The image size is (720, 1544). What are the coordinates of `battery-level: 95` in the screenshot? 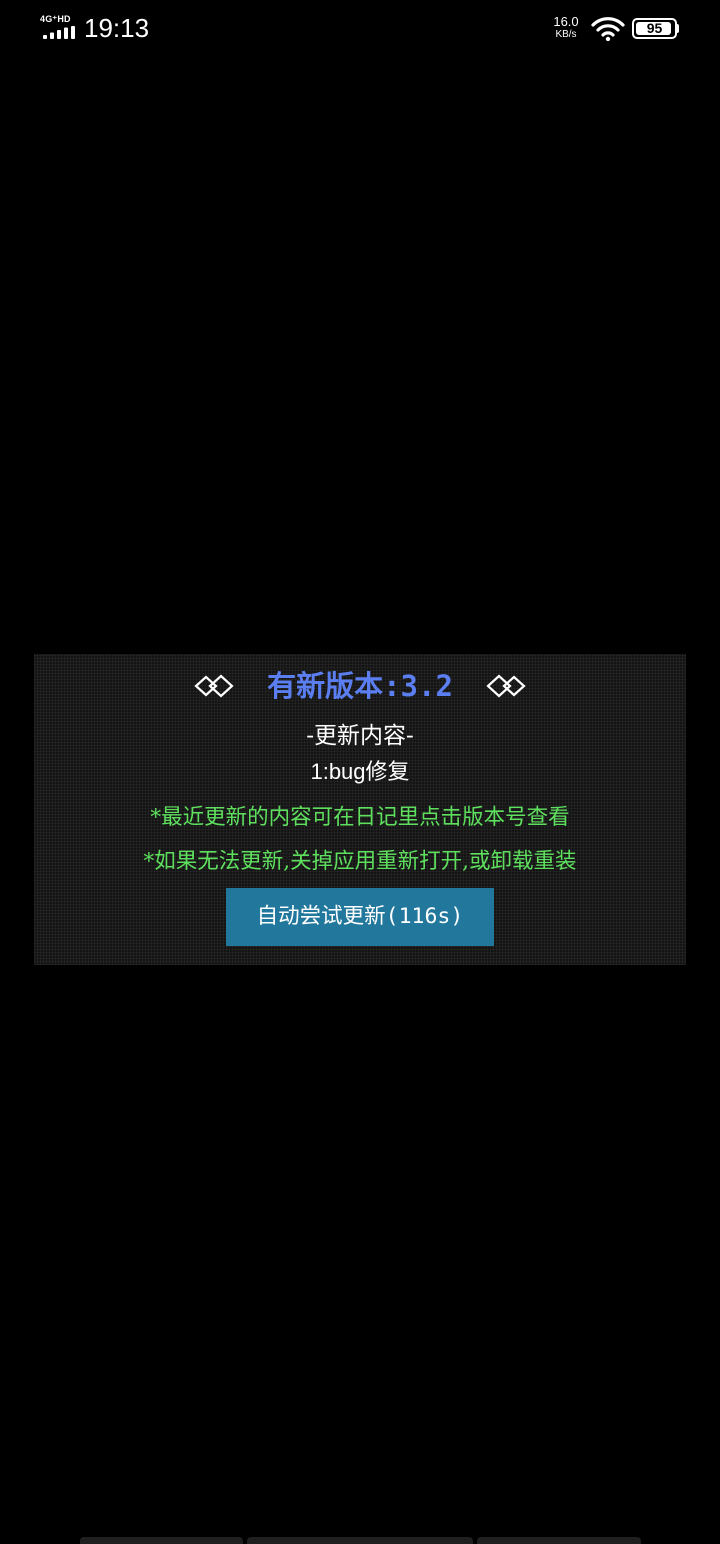 It's located at (654, 28).